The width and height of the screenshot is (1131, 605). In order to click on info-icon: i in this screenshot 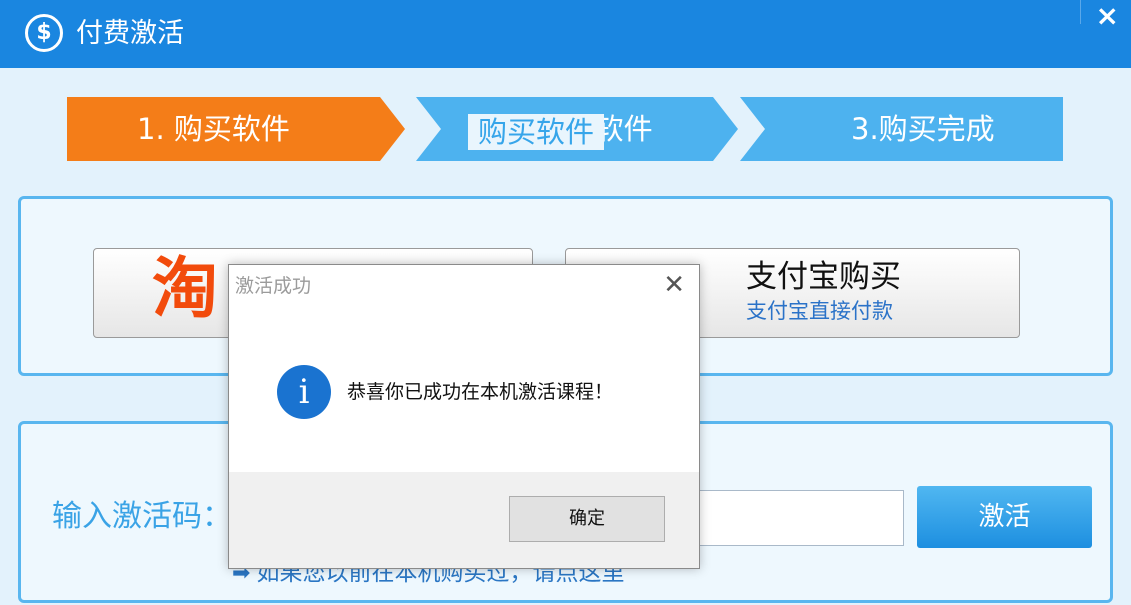, I will do `click(304, 392)`.